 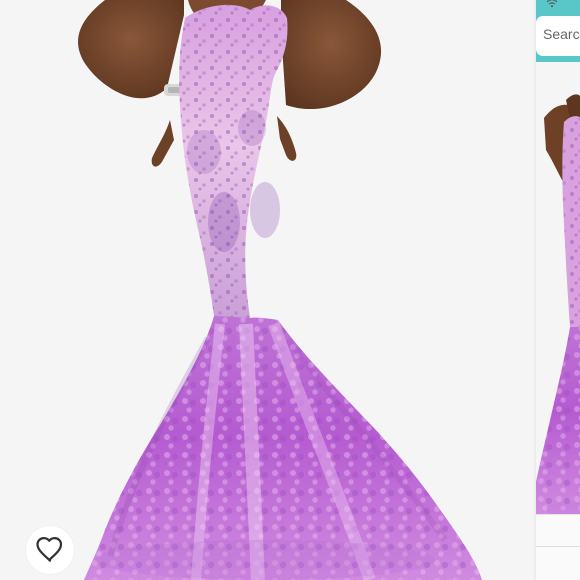 I want to click on gown-thumbnail-illustration, so click(x=558, y=288).